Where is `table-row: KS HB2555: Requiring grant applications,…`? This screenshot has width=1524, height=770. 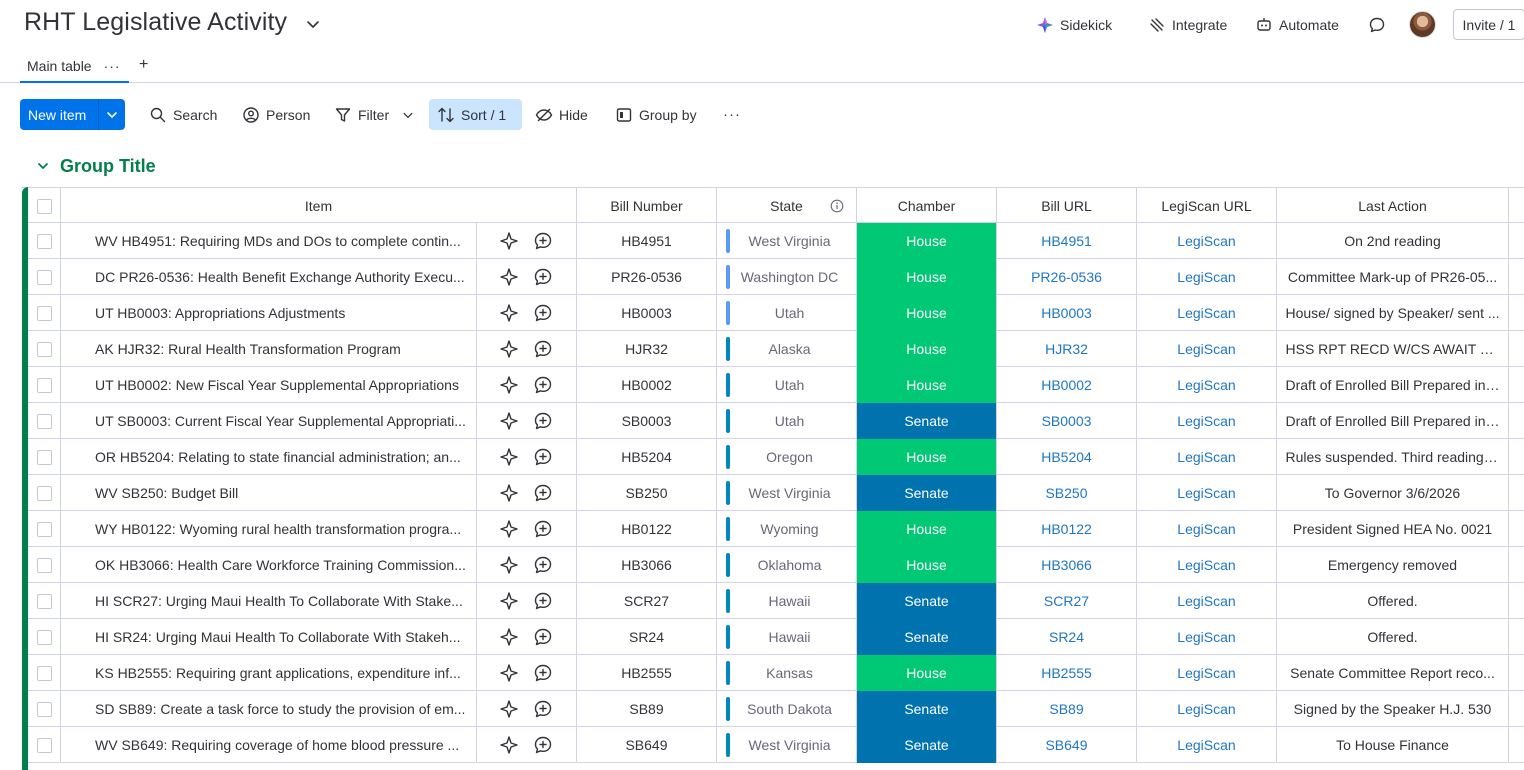
table-row: KS HB2555: Requiring grant applications,… is located at coordinates (773, 673).